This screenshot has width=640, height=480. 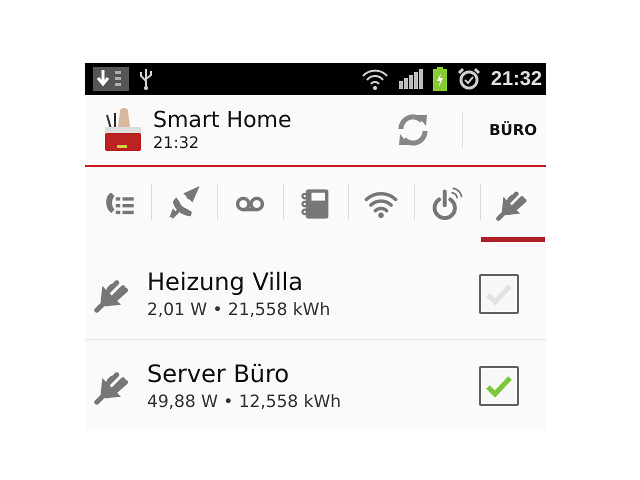 What do you see at coordinates (111, 79) in the screenshot?
I see `download-icon` at bounding box center [111, 79].